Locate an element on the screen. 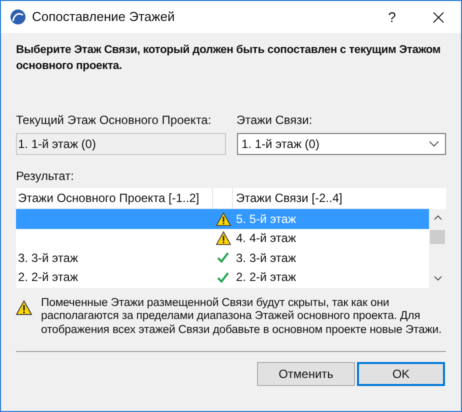  current-story-label: Текущий Этаж Основного Проекта: is located at coordinates (114, 120).